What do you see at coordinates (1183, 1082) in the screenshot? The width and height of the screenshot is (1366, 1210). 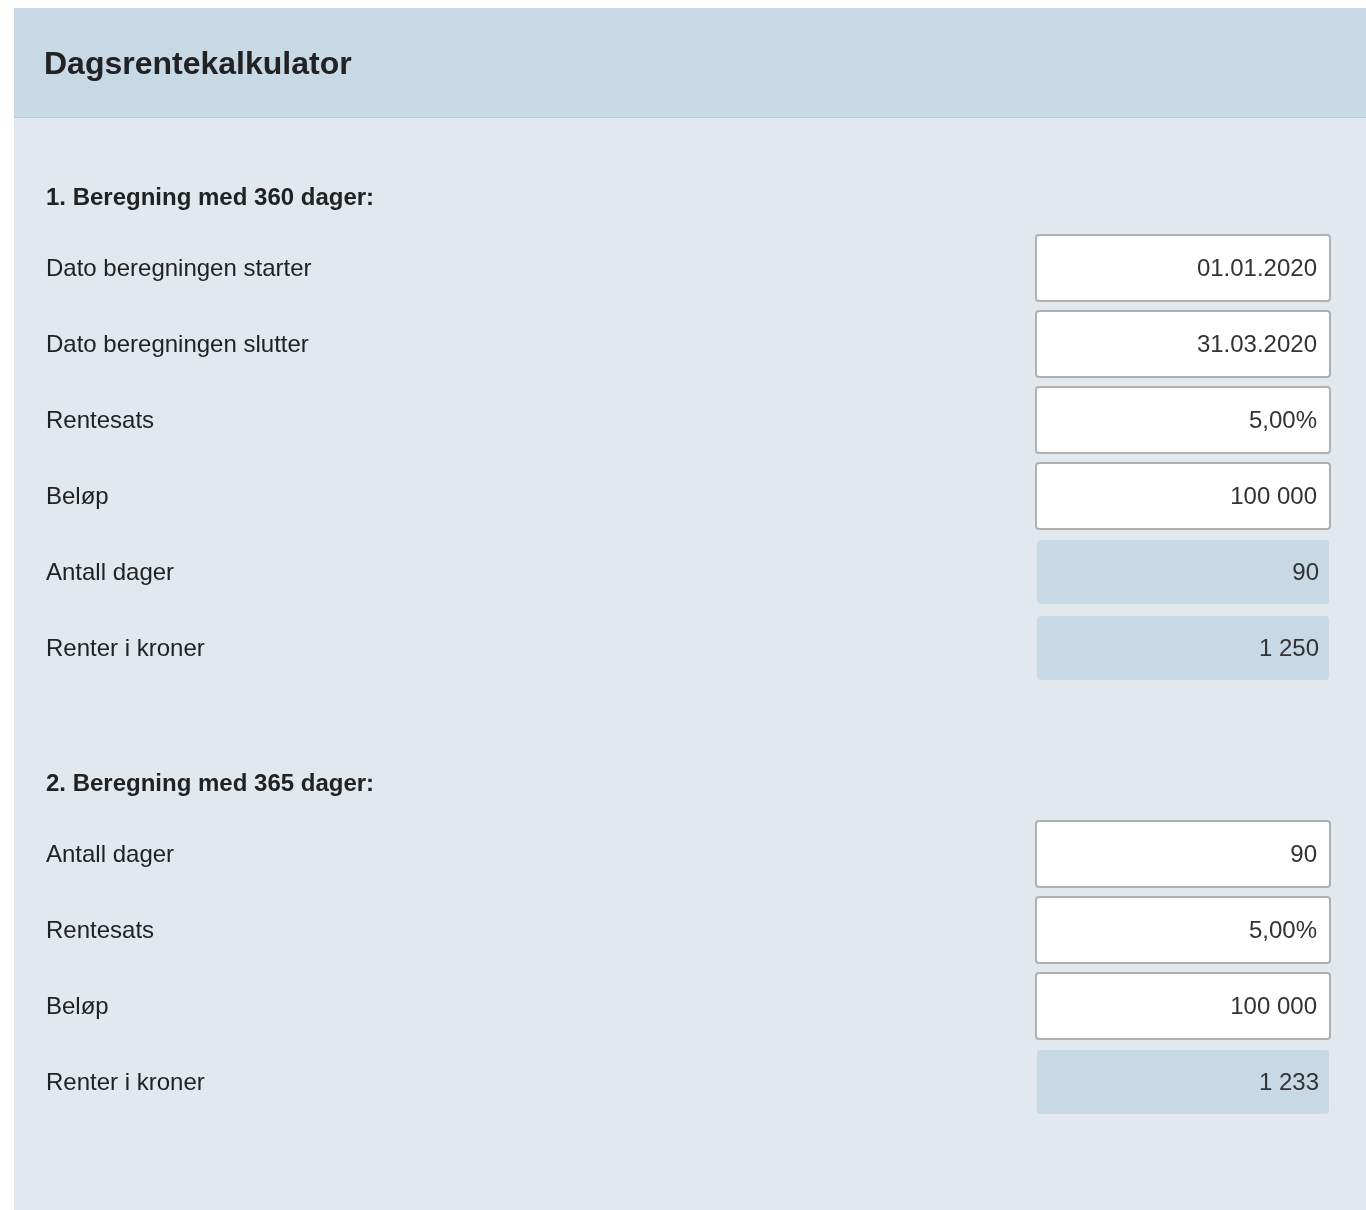 I see `result-field: 1 233` at bounding box center [1183, 1082].